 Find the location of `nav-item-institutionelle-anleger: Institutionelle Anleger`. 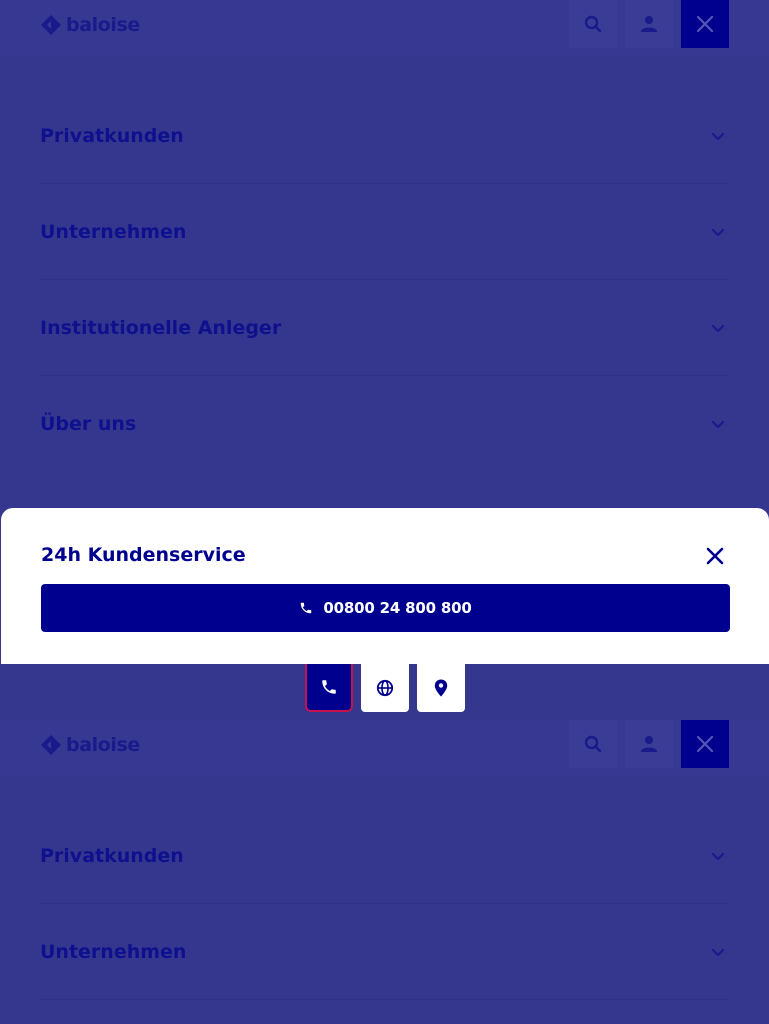

nav-item-institutionelle-anleger: Institutionelle Anleger is located at coordinates (384, 328).